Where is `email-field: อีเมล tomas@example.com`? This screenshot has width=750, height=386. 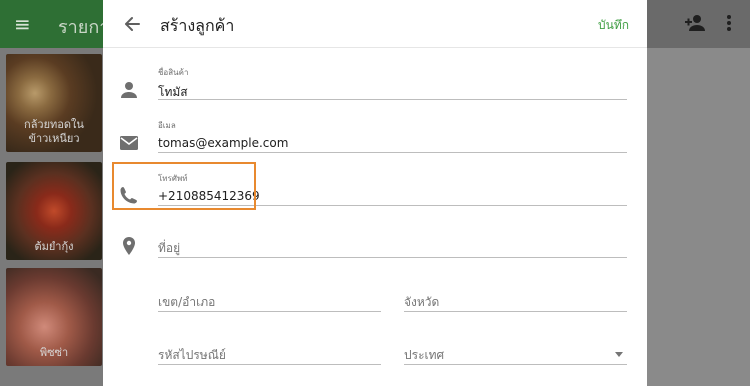 email-field: อีเมล tomas@example.com is located at coordinates (392, 136).